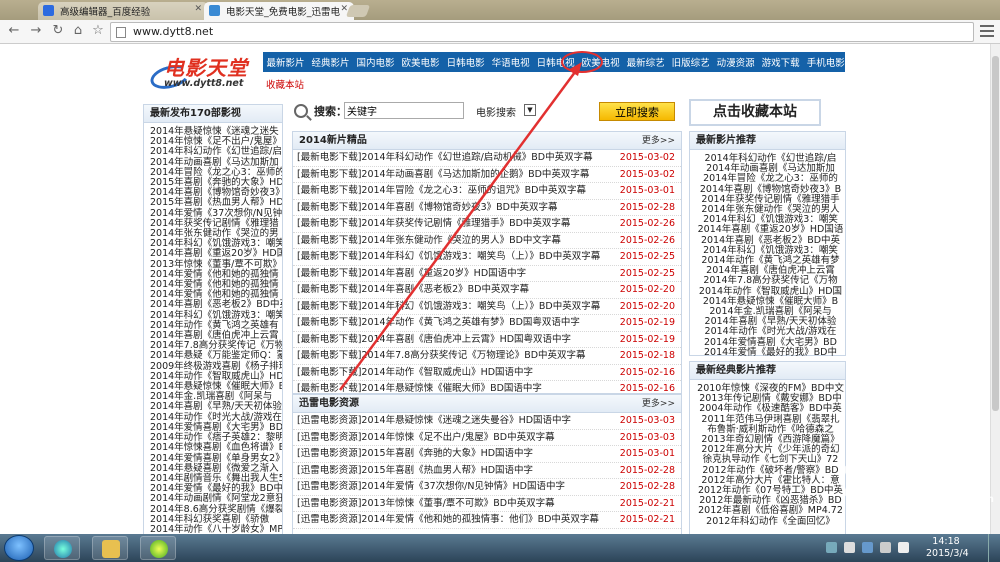 The width and height of the screenshot is (1000, 562). Describe the element at coordinates (445, 158) in the screenshot. I see `row-title: [最新电影下载]2014年科幻动作《幻世追踪/启动机械》BD中英双字幕` at that location.